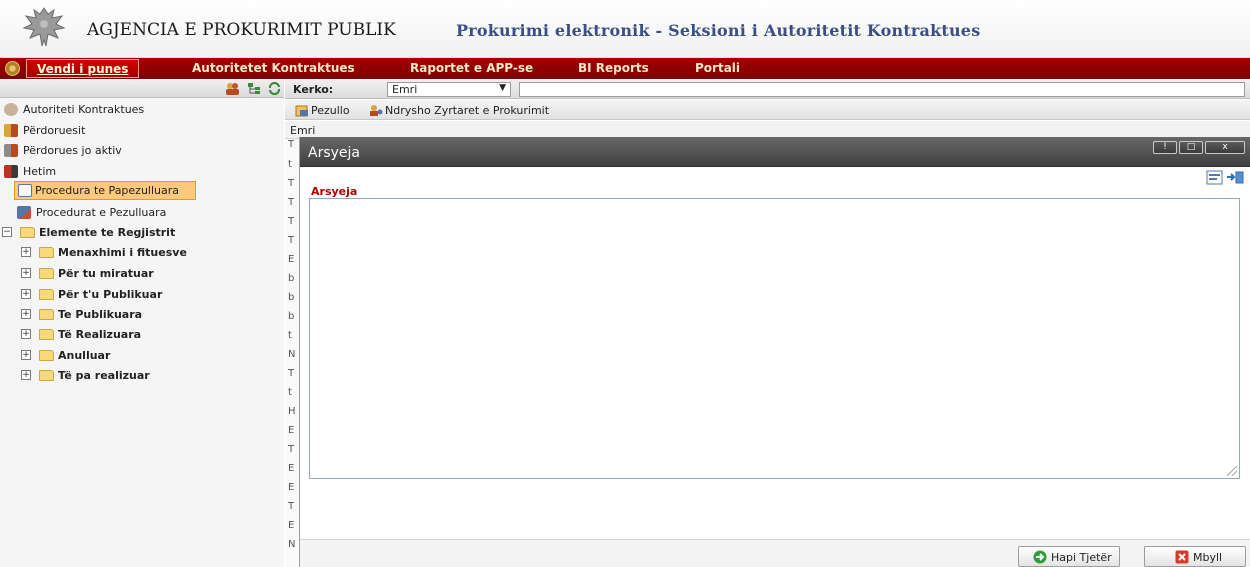 Image resolution: width=1250 pixels, height=567 pixels. I want to click on arrow-right-circle-icon, so click(1040, 557).